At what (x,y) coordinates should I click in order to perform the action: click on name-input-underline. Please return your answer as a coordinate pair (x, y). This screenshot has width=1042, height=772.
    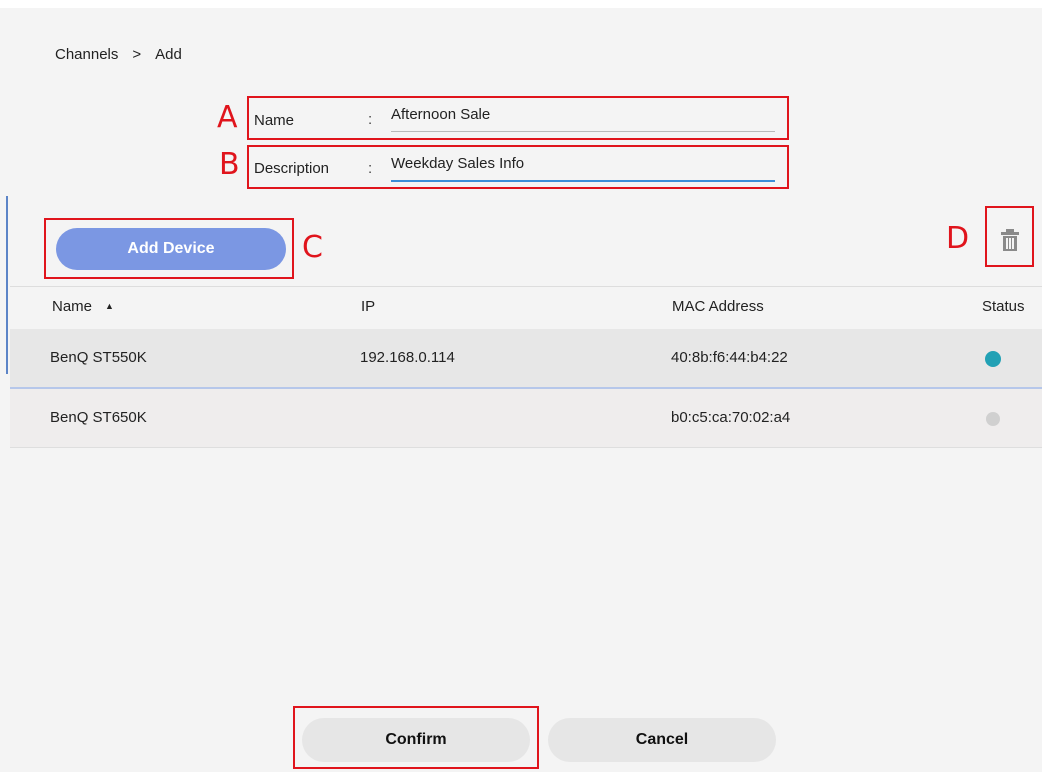
    Looking at the image, I should click on (583, 131).